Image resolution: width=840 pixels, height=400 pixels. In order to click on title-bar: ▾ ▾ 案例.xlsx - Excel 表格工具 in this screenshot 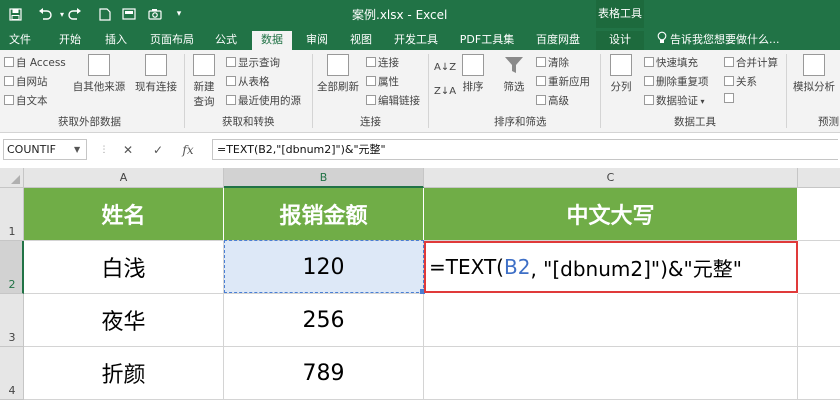, I will do `click(420, 14)`.